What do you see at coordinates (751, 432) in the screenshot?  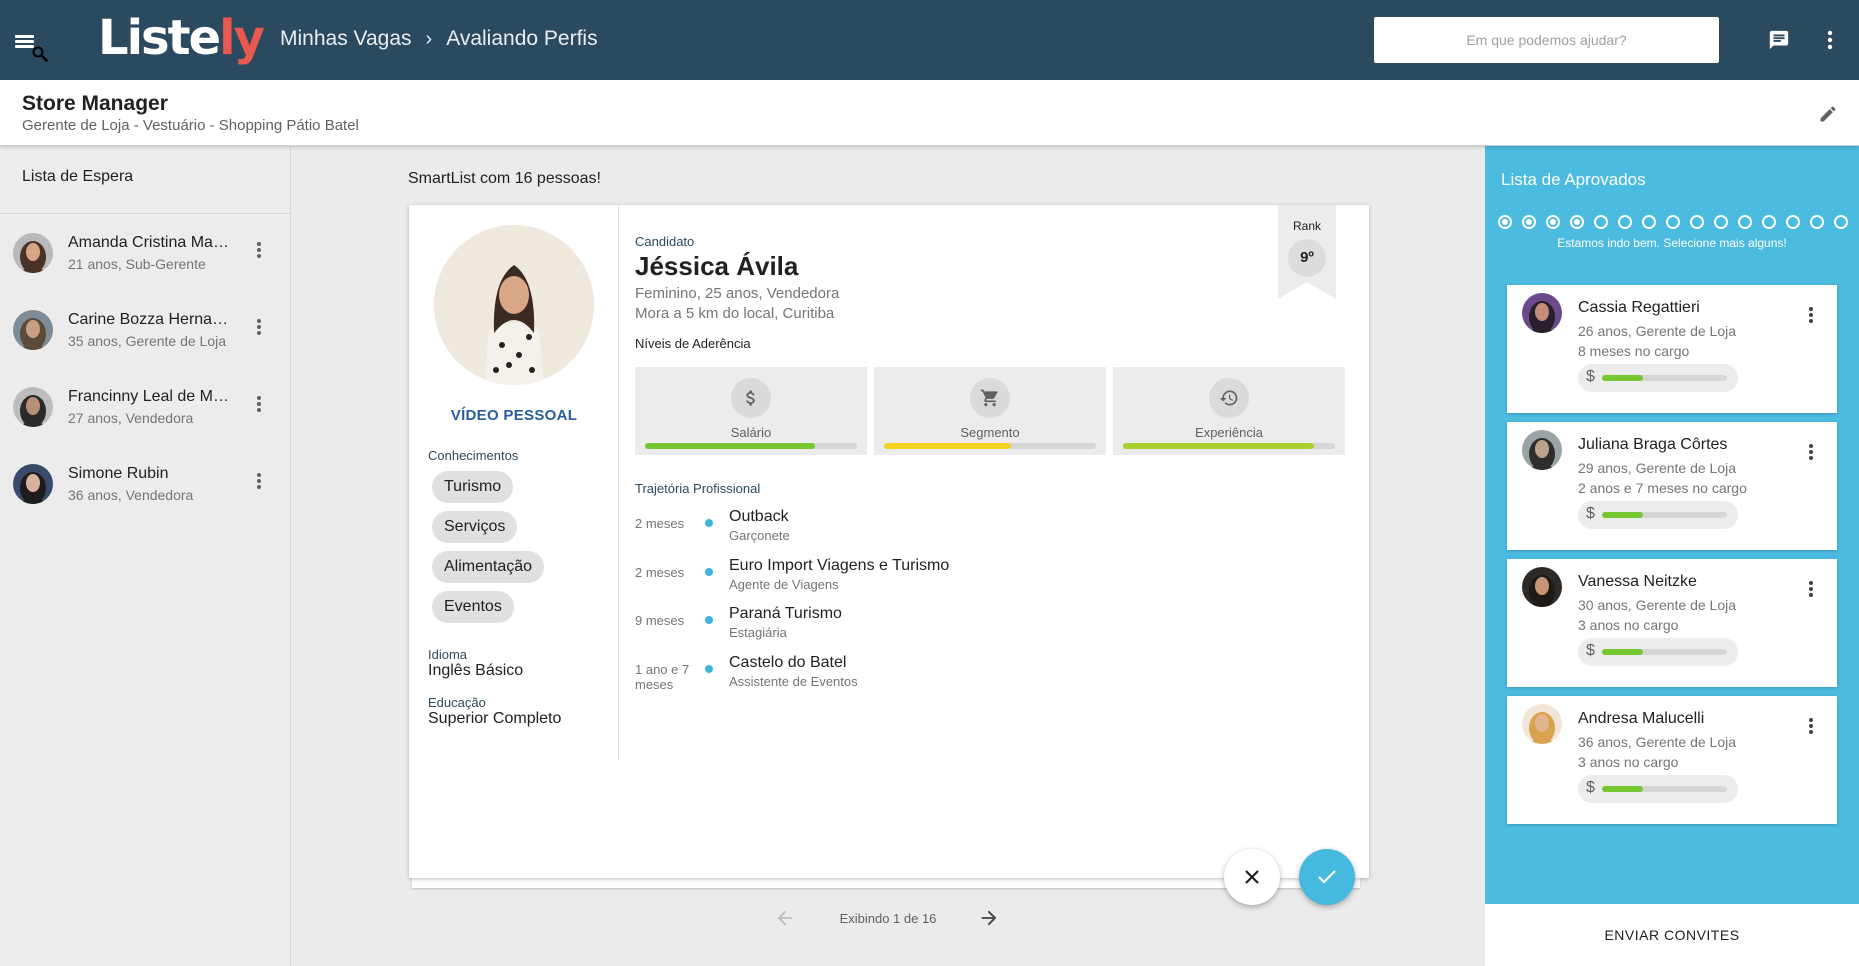 I see `adherence-salary-label: Salário` at bounding box center [751, 432].